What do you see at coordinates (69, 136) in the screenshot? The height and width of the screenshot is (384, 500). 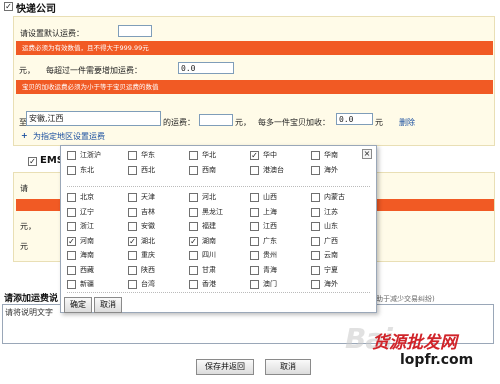 I see `assign-region-link: 为指定地区设置运费` at bounding box center [69, 136].